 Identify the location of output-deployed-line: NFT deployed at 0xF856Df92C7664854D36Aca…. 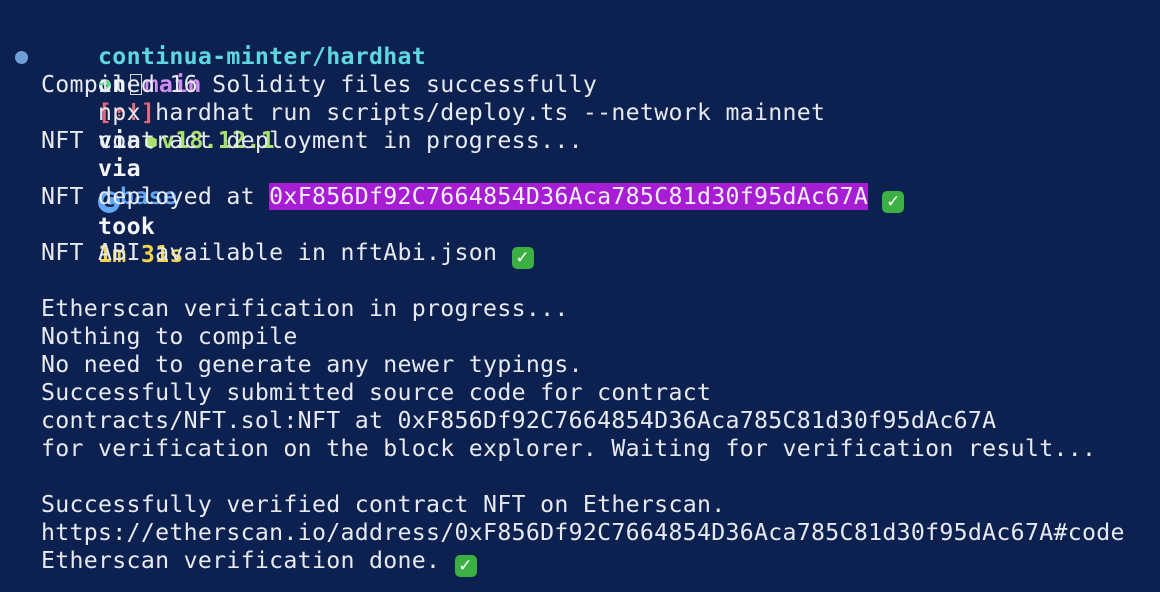
(473, 198).